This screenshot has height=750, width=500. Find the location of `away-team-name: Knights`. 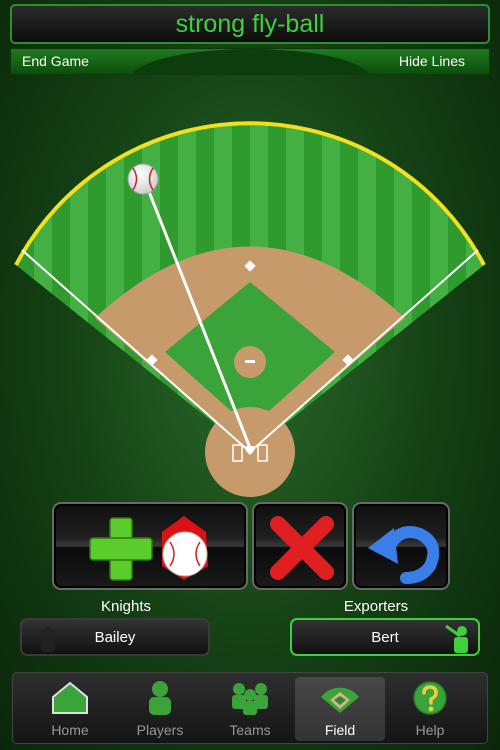

away-team-name: Knights is located at coordinates (126, 606).